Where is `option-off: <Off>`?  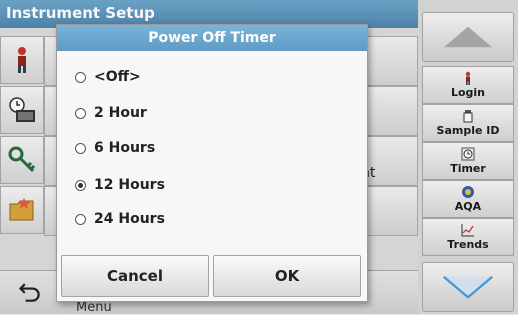
option-off: <Off> is located at coordinates (108, 77).